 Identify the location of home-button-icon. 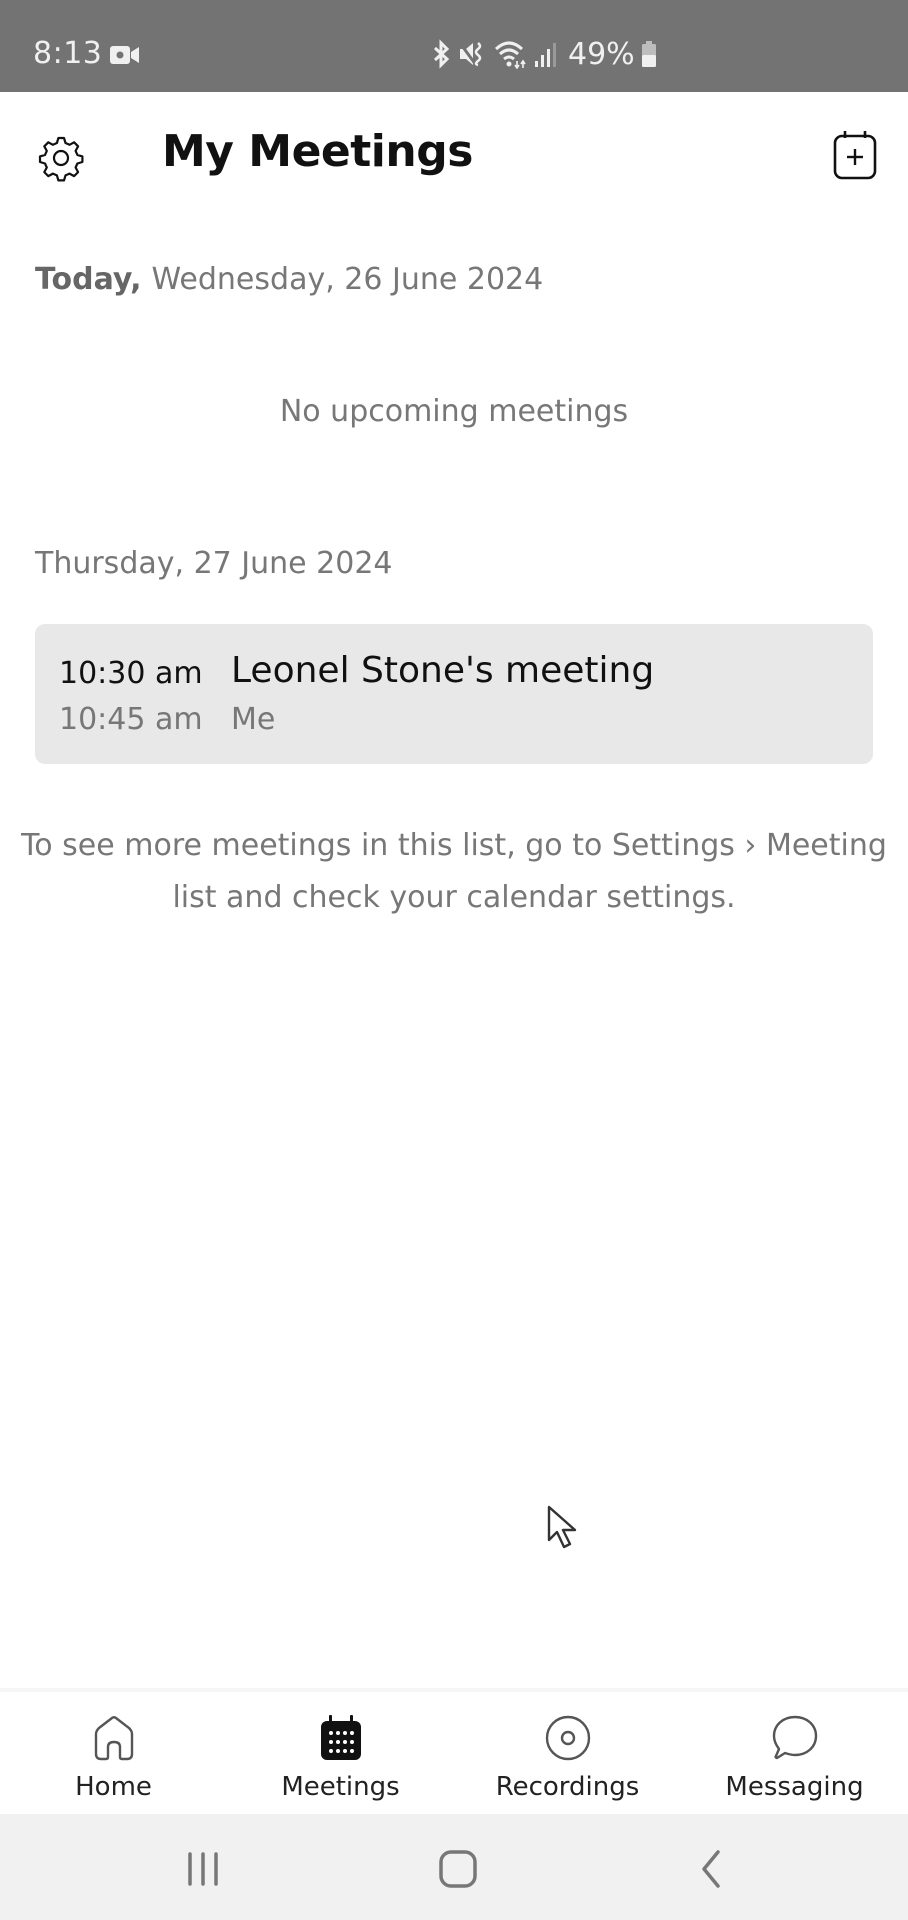
(458, 1869).